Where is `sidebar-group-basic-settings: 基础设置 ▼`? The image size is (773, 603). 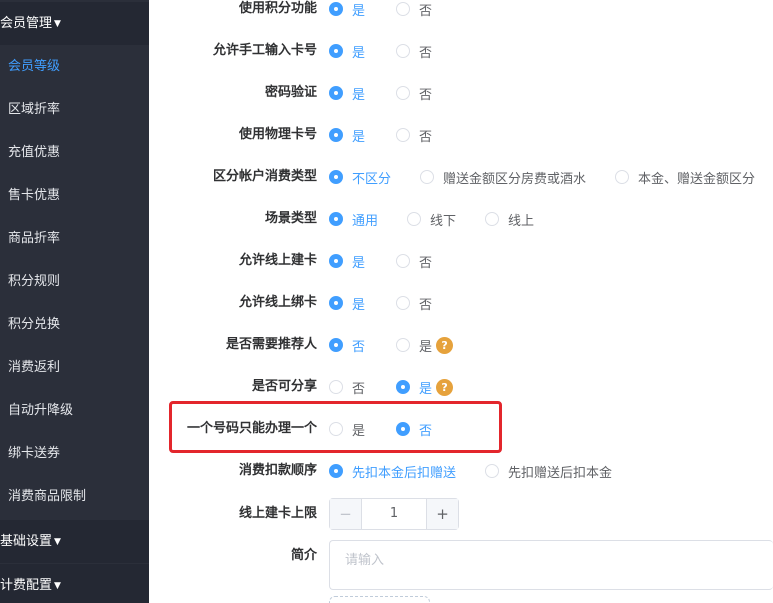
sidebar-group-basic-settings: 基础设置 ▼ is located at coordinates (74, 541).